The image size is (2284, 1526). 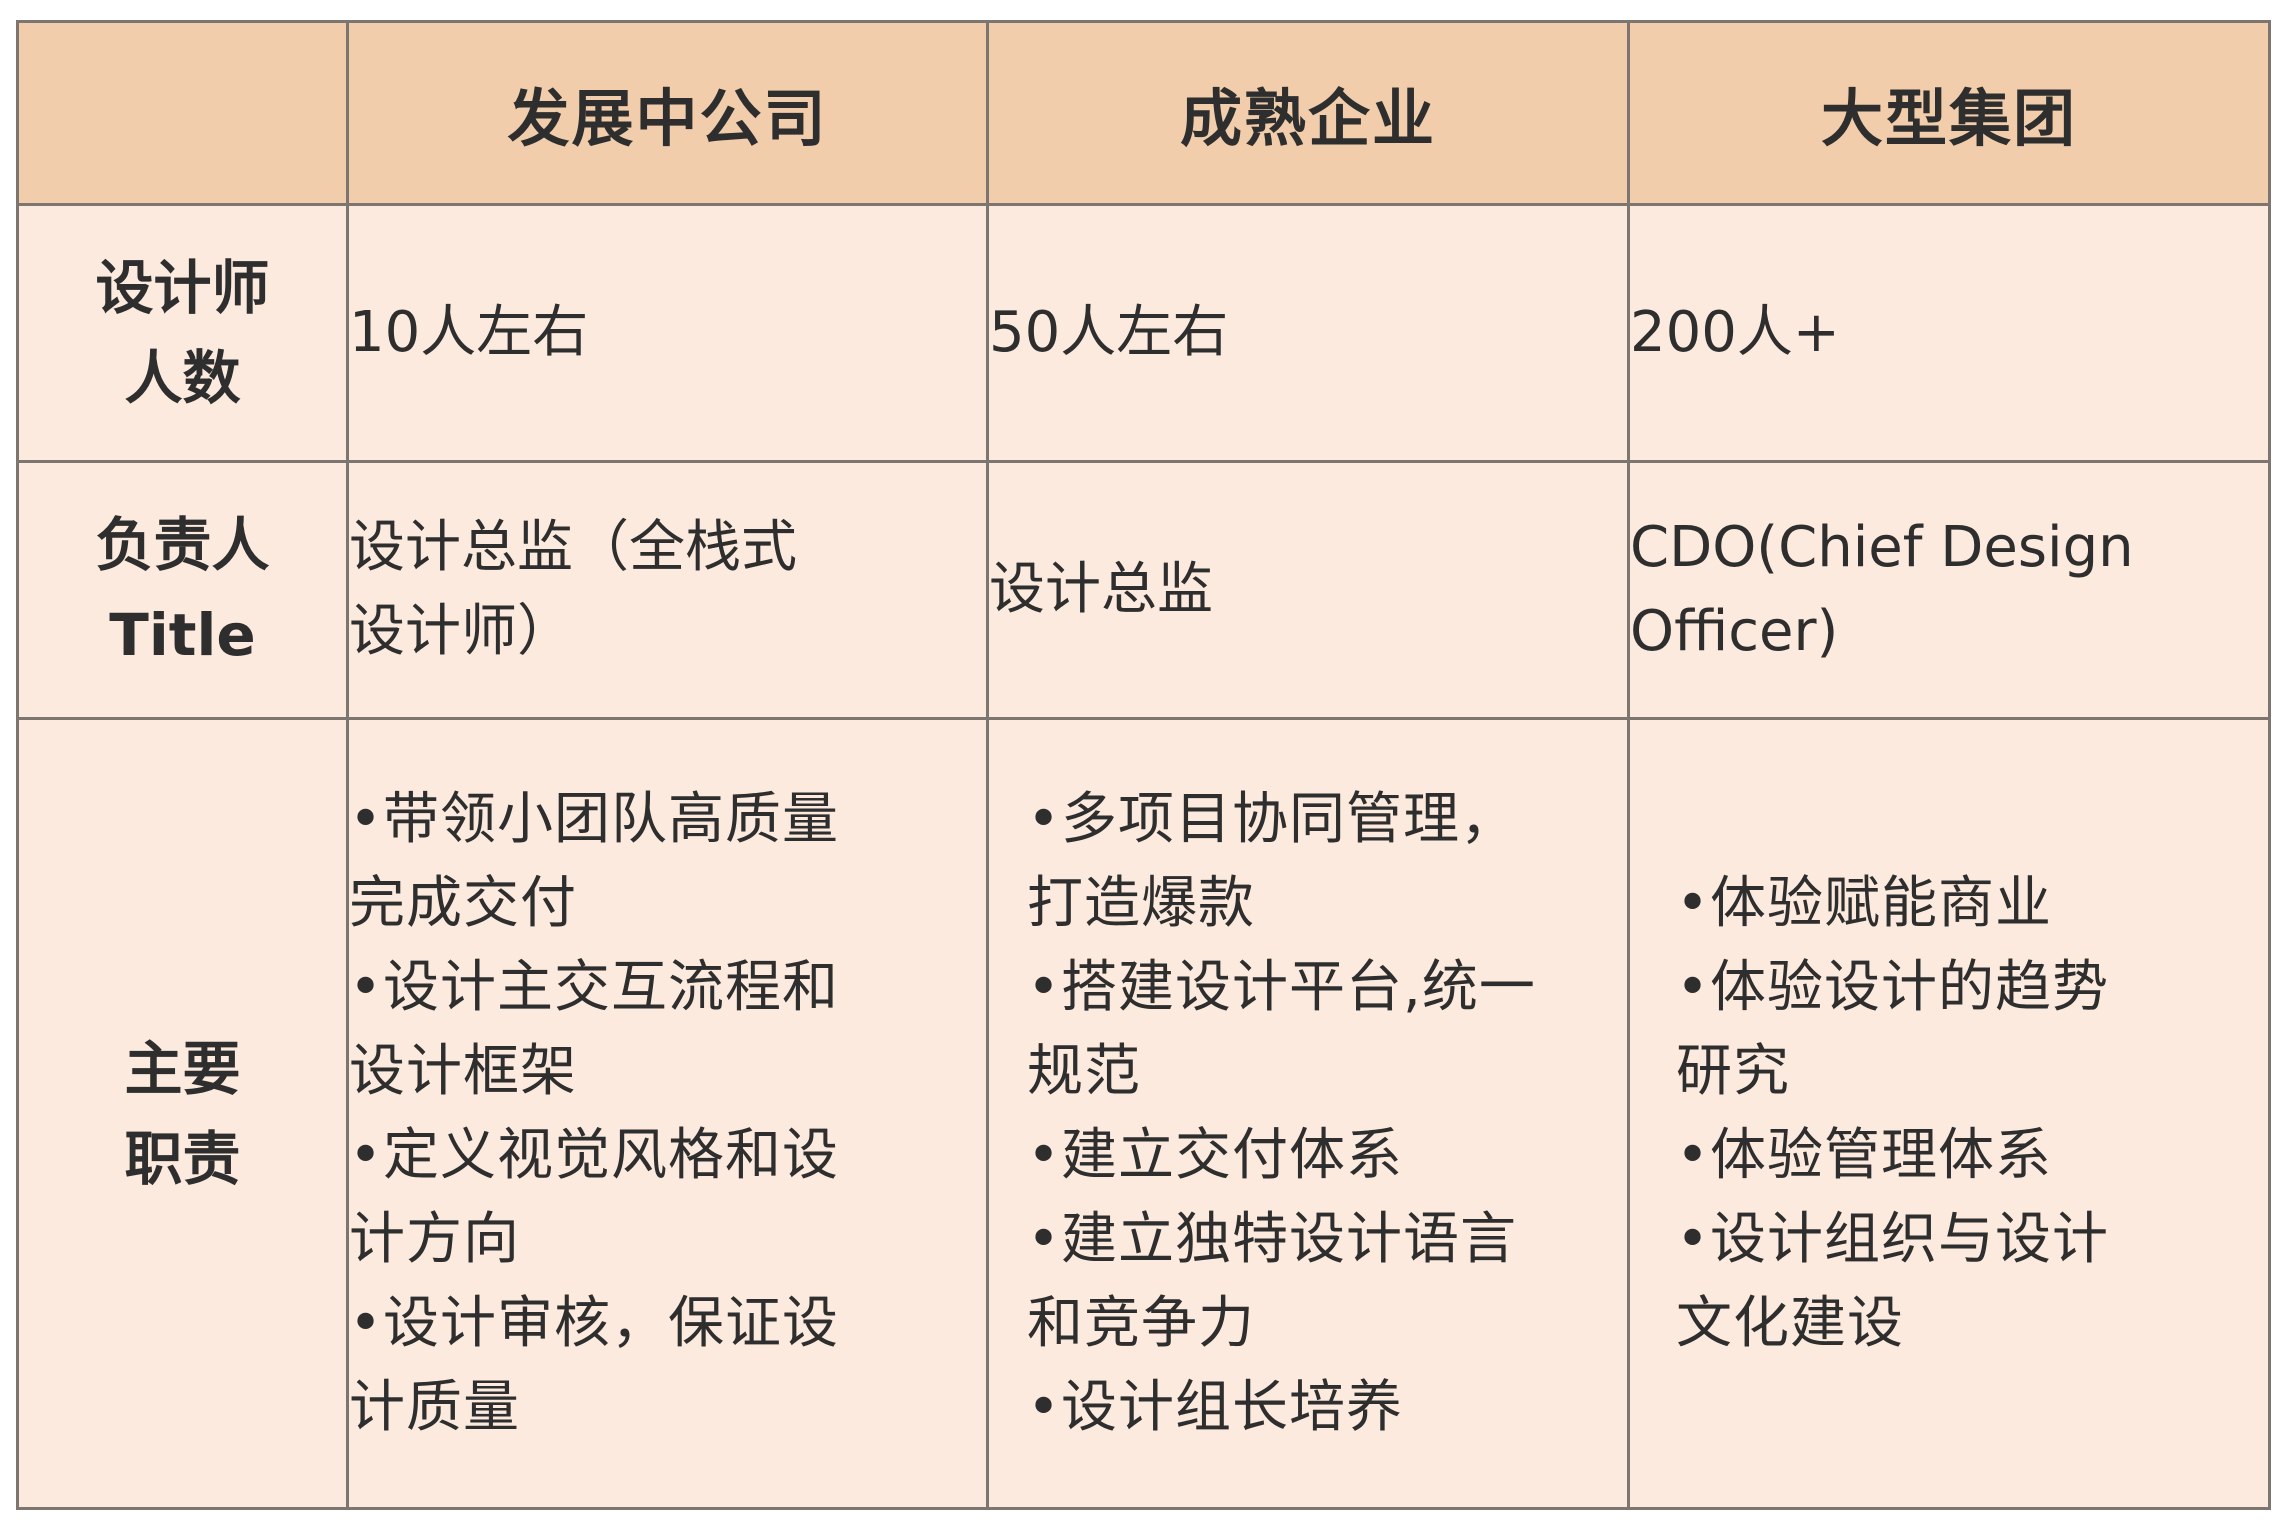 I want to click on cell-count-developing: 10人左右, so click(x=667, y=333).